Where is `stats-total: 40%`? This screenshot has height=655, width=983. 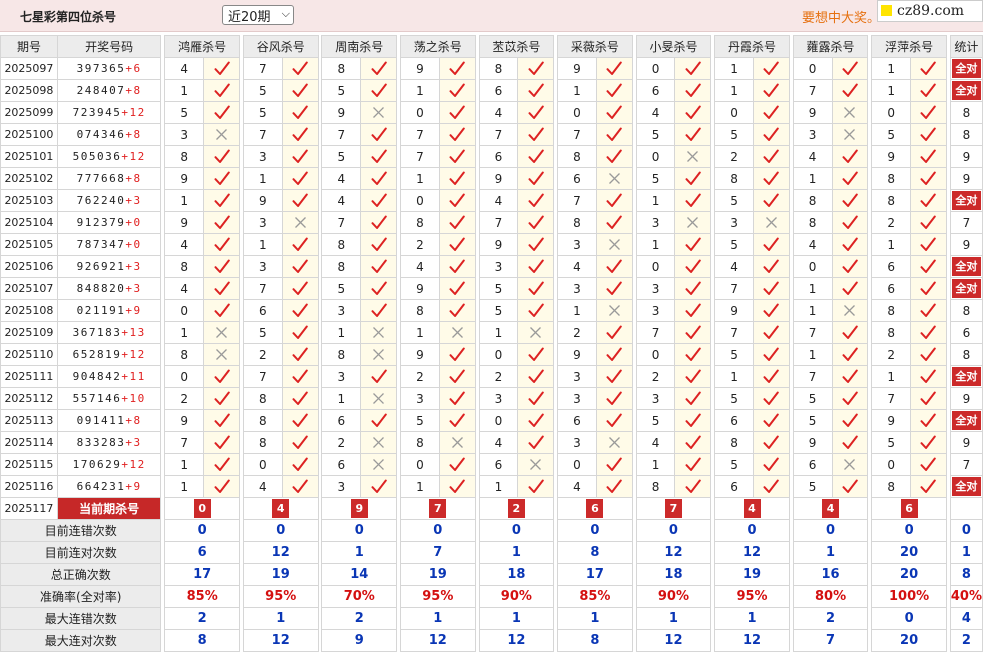
stats-total: 40% is located at coordinates (966, 596).